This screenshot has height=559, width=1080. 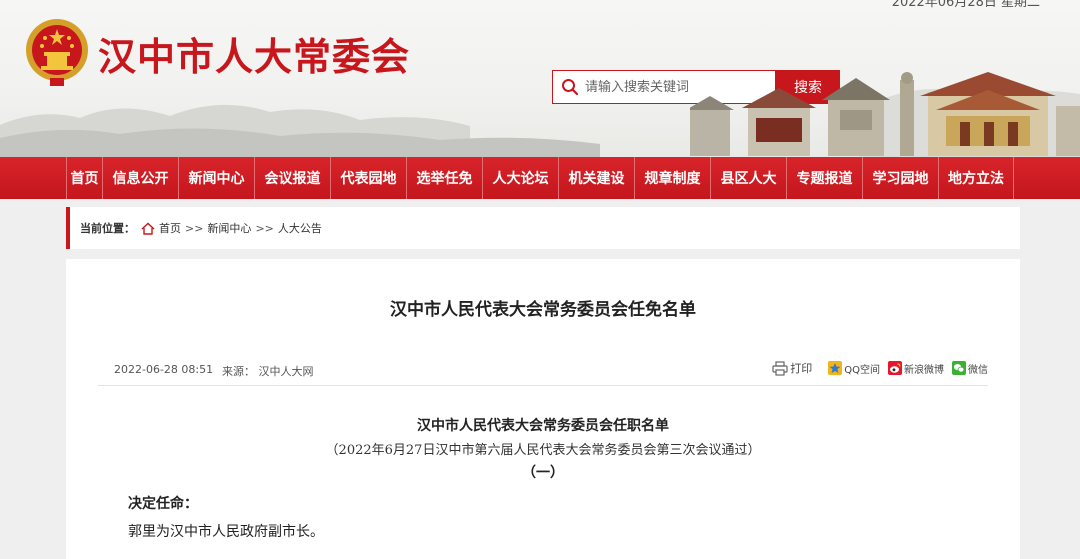 I want to click on share-weibo-label: 新浪微博, so click(x=924, y=370).